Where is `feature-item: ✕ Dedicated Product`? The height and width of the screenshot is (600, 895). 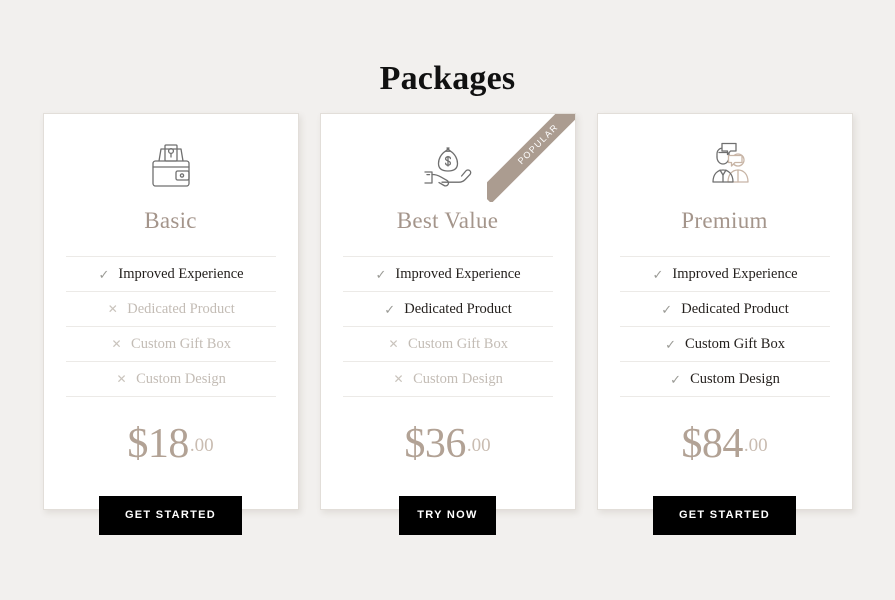
feature-item: ✕ Dedicated Product is located at coordinates (170, 309).